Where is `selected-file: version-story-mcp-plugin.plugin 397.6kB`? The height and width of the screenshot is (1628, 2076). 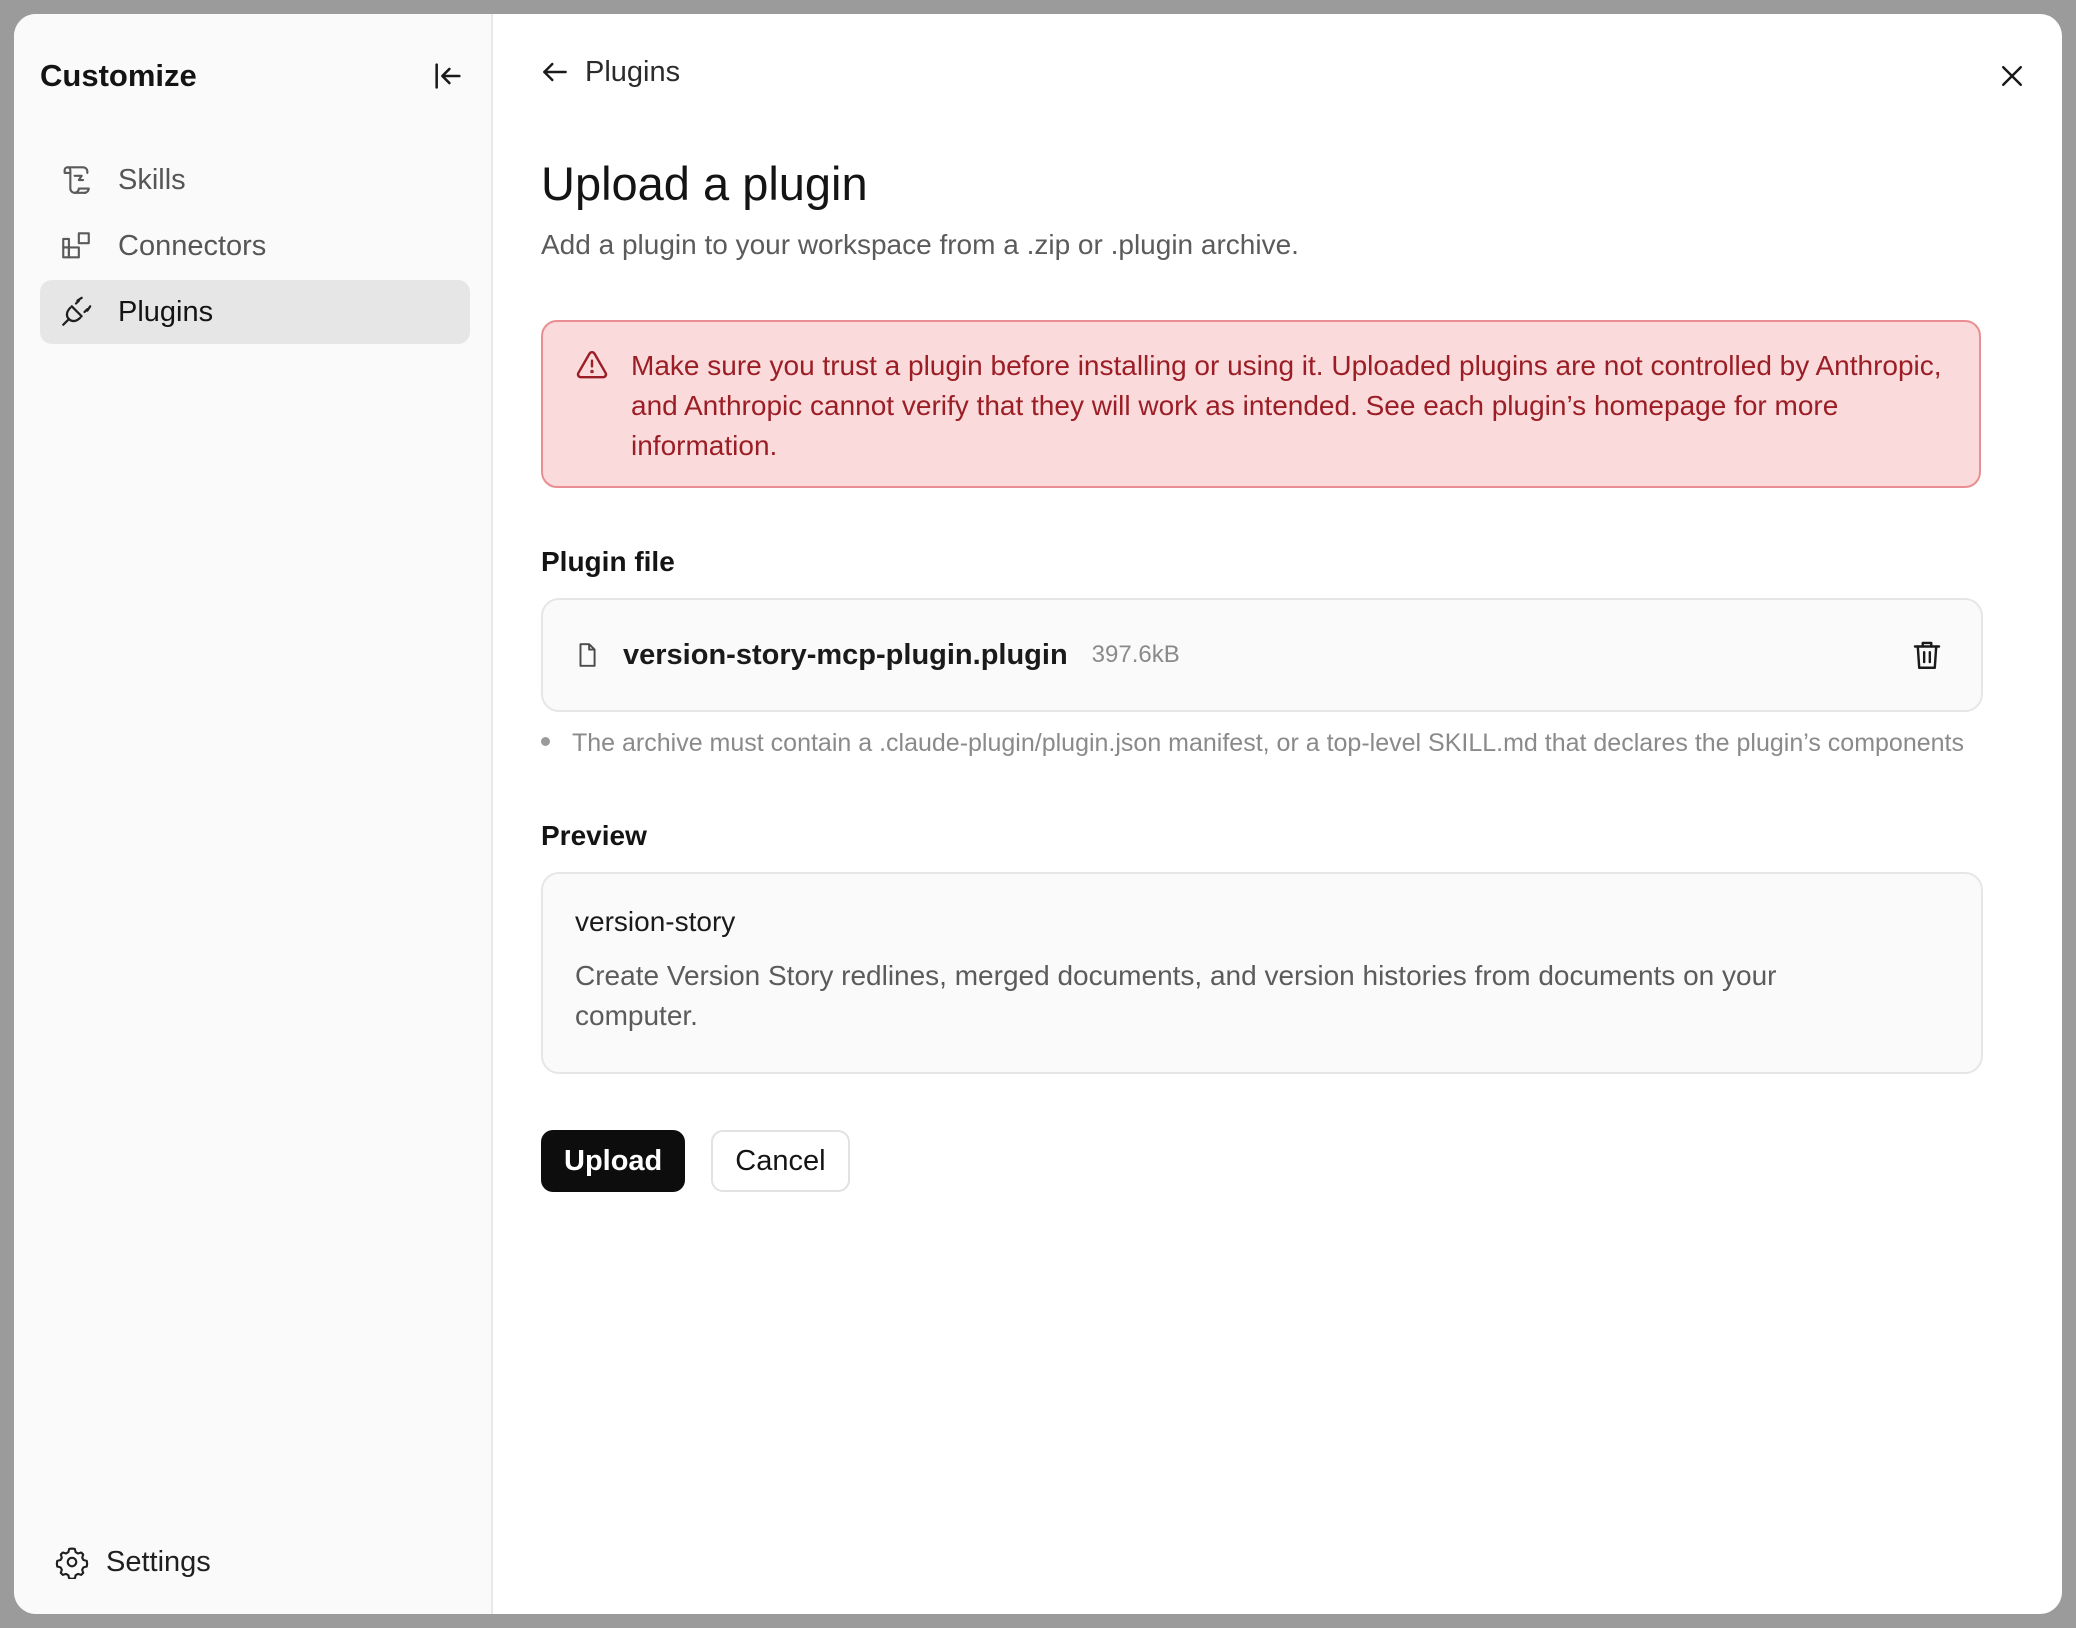 selected-file: version-story-mcp-plugin.plugin 397.6kB is located at coordinates (1262, 655).